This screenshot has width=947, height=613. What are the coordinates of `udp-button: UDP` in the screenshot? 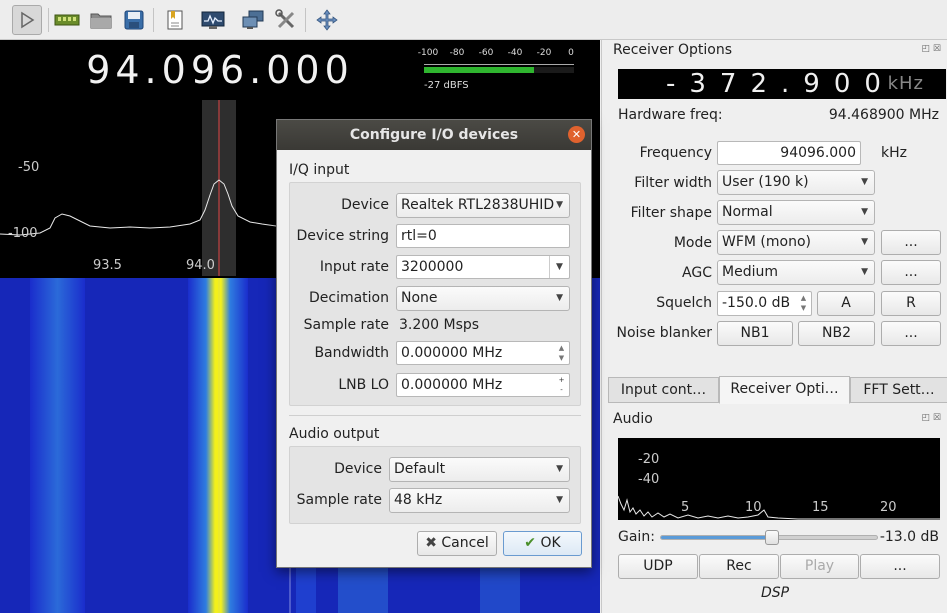 It's located at (658, 566).